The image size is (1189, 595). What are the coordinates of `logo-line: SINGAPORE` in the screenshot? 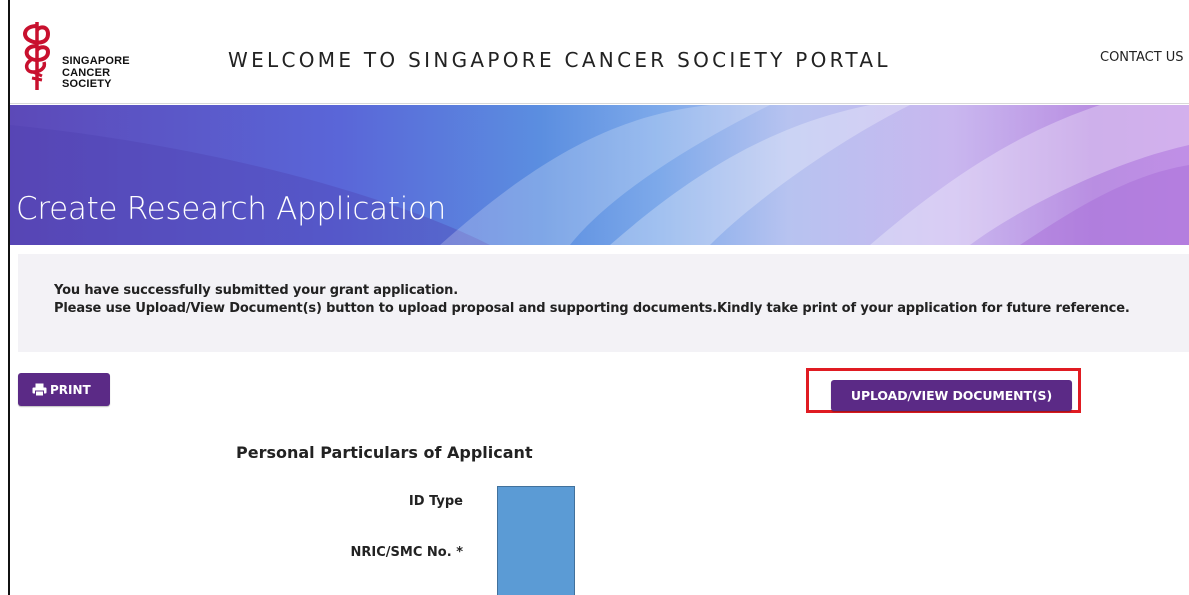 It's located at (96, 61).